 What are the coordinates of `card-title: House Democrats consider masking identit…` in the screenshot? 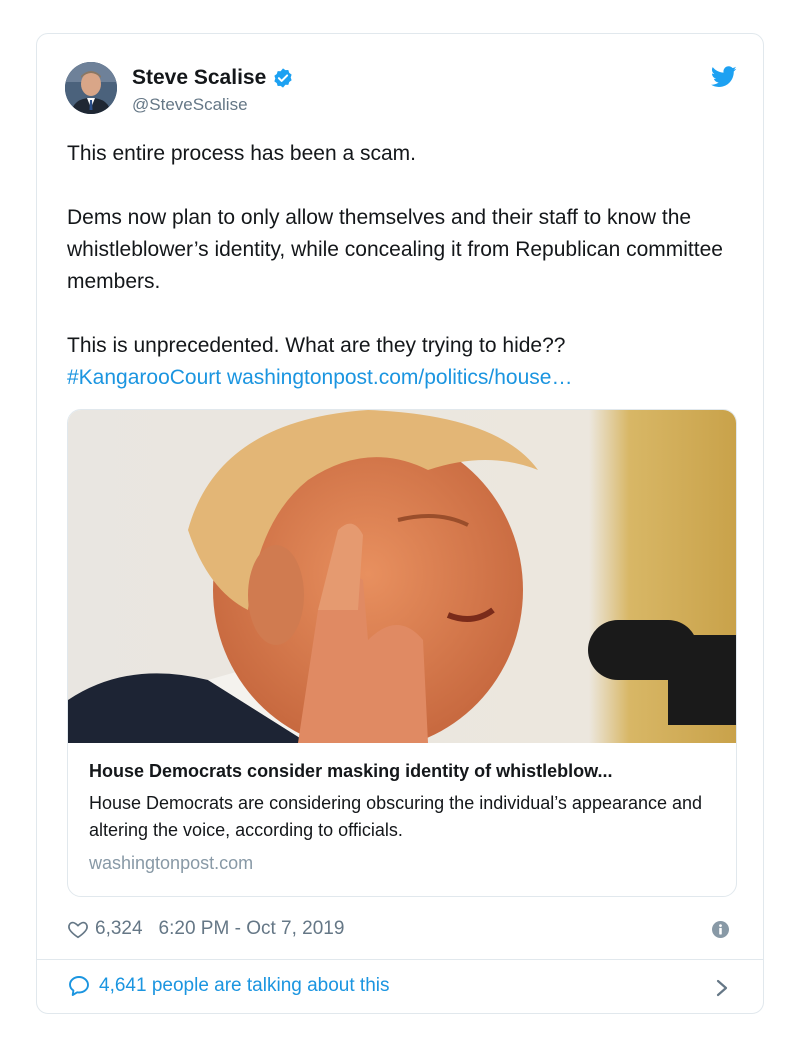 It's located at (351, 771).